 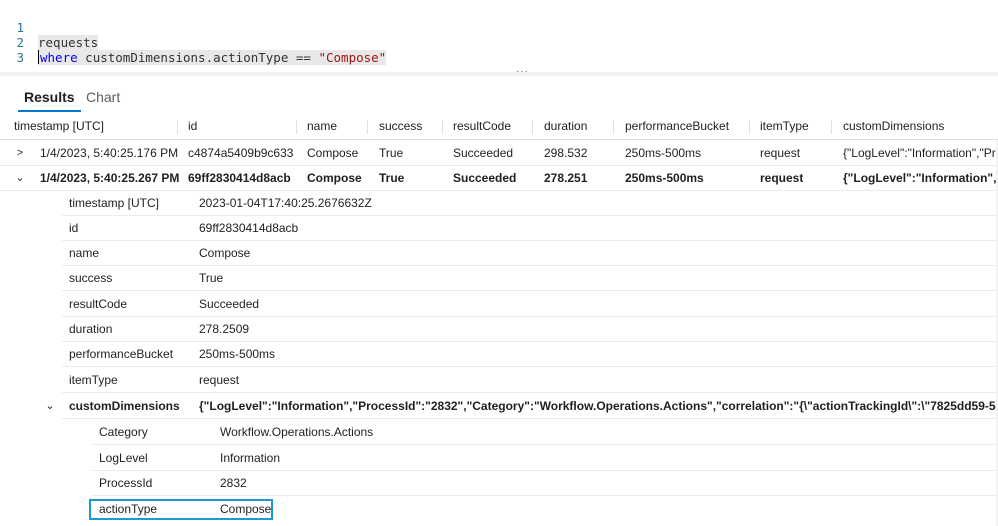 What do you see at coordinates (352, 57) in the screenshot?
I see `code-string: "Compose"` at bounding box center [352, 57].